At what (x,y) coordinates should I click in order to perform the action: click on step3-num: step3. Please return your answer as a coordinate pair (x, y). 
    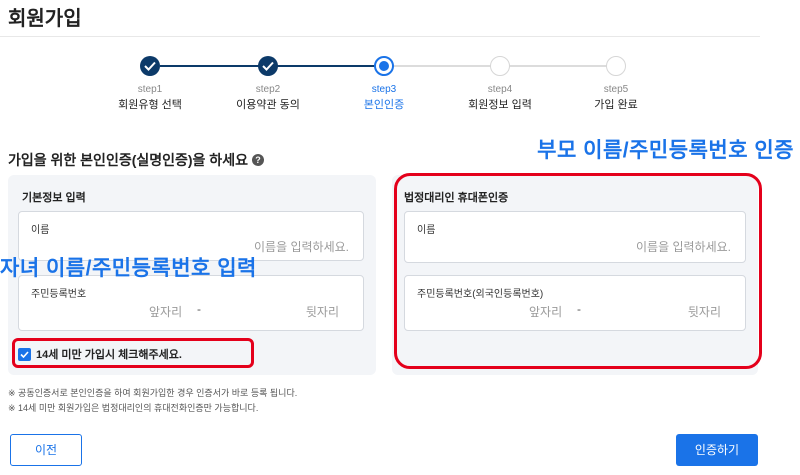
    Looking at the image, I should click on (384, 89).